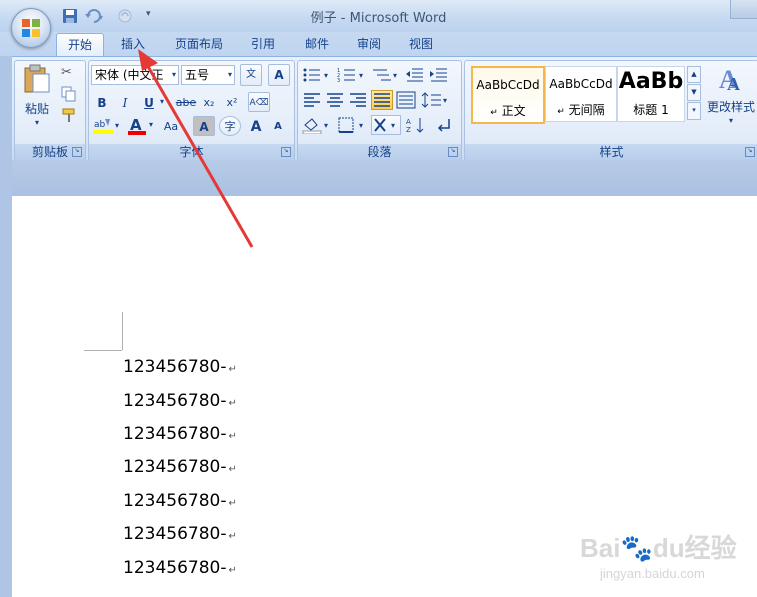  Describe the element at coordinates (443, 125) in the screenshot. I see `show-formatting-marks-icon` at that location.